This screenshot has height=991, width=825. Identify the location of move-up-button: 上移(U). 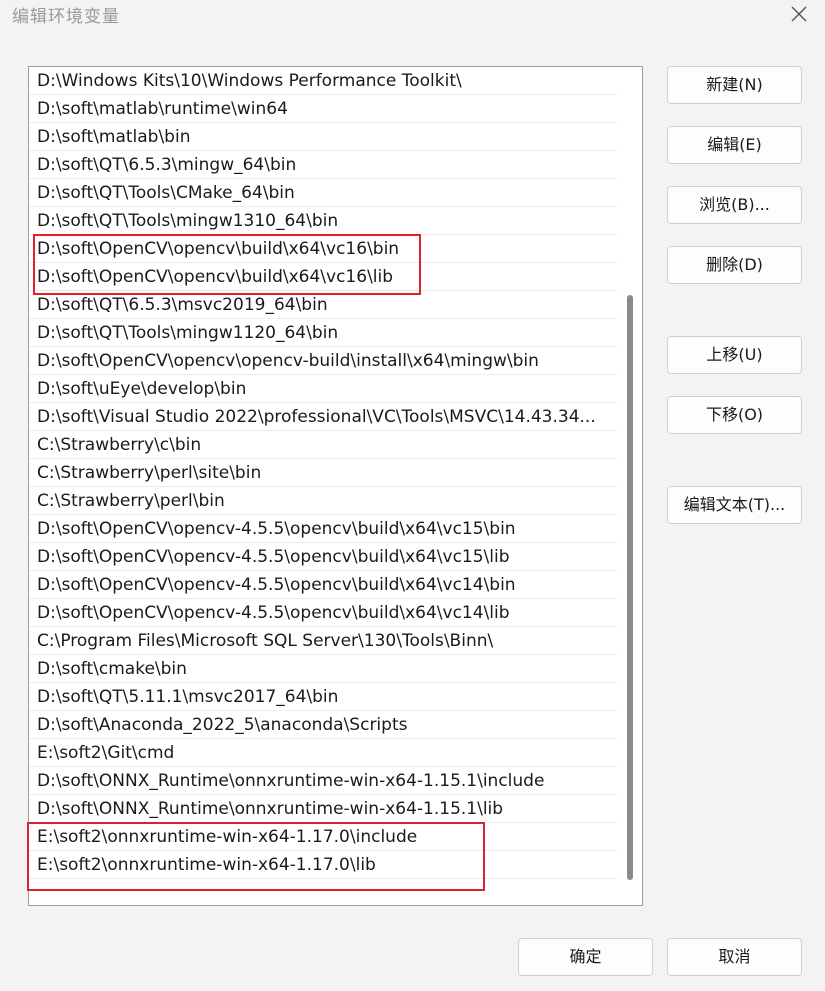
(734, 355).